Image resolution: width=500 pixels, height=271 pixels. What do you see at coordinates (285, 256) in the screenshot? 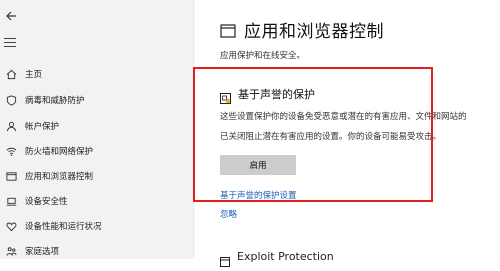
I see `exploit-protection-title: Exploit Protection` at bounding box center [285, 256].